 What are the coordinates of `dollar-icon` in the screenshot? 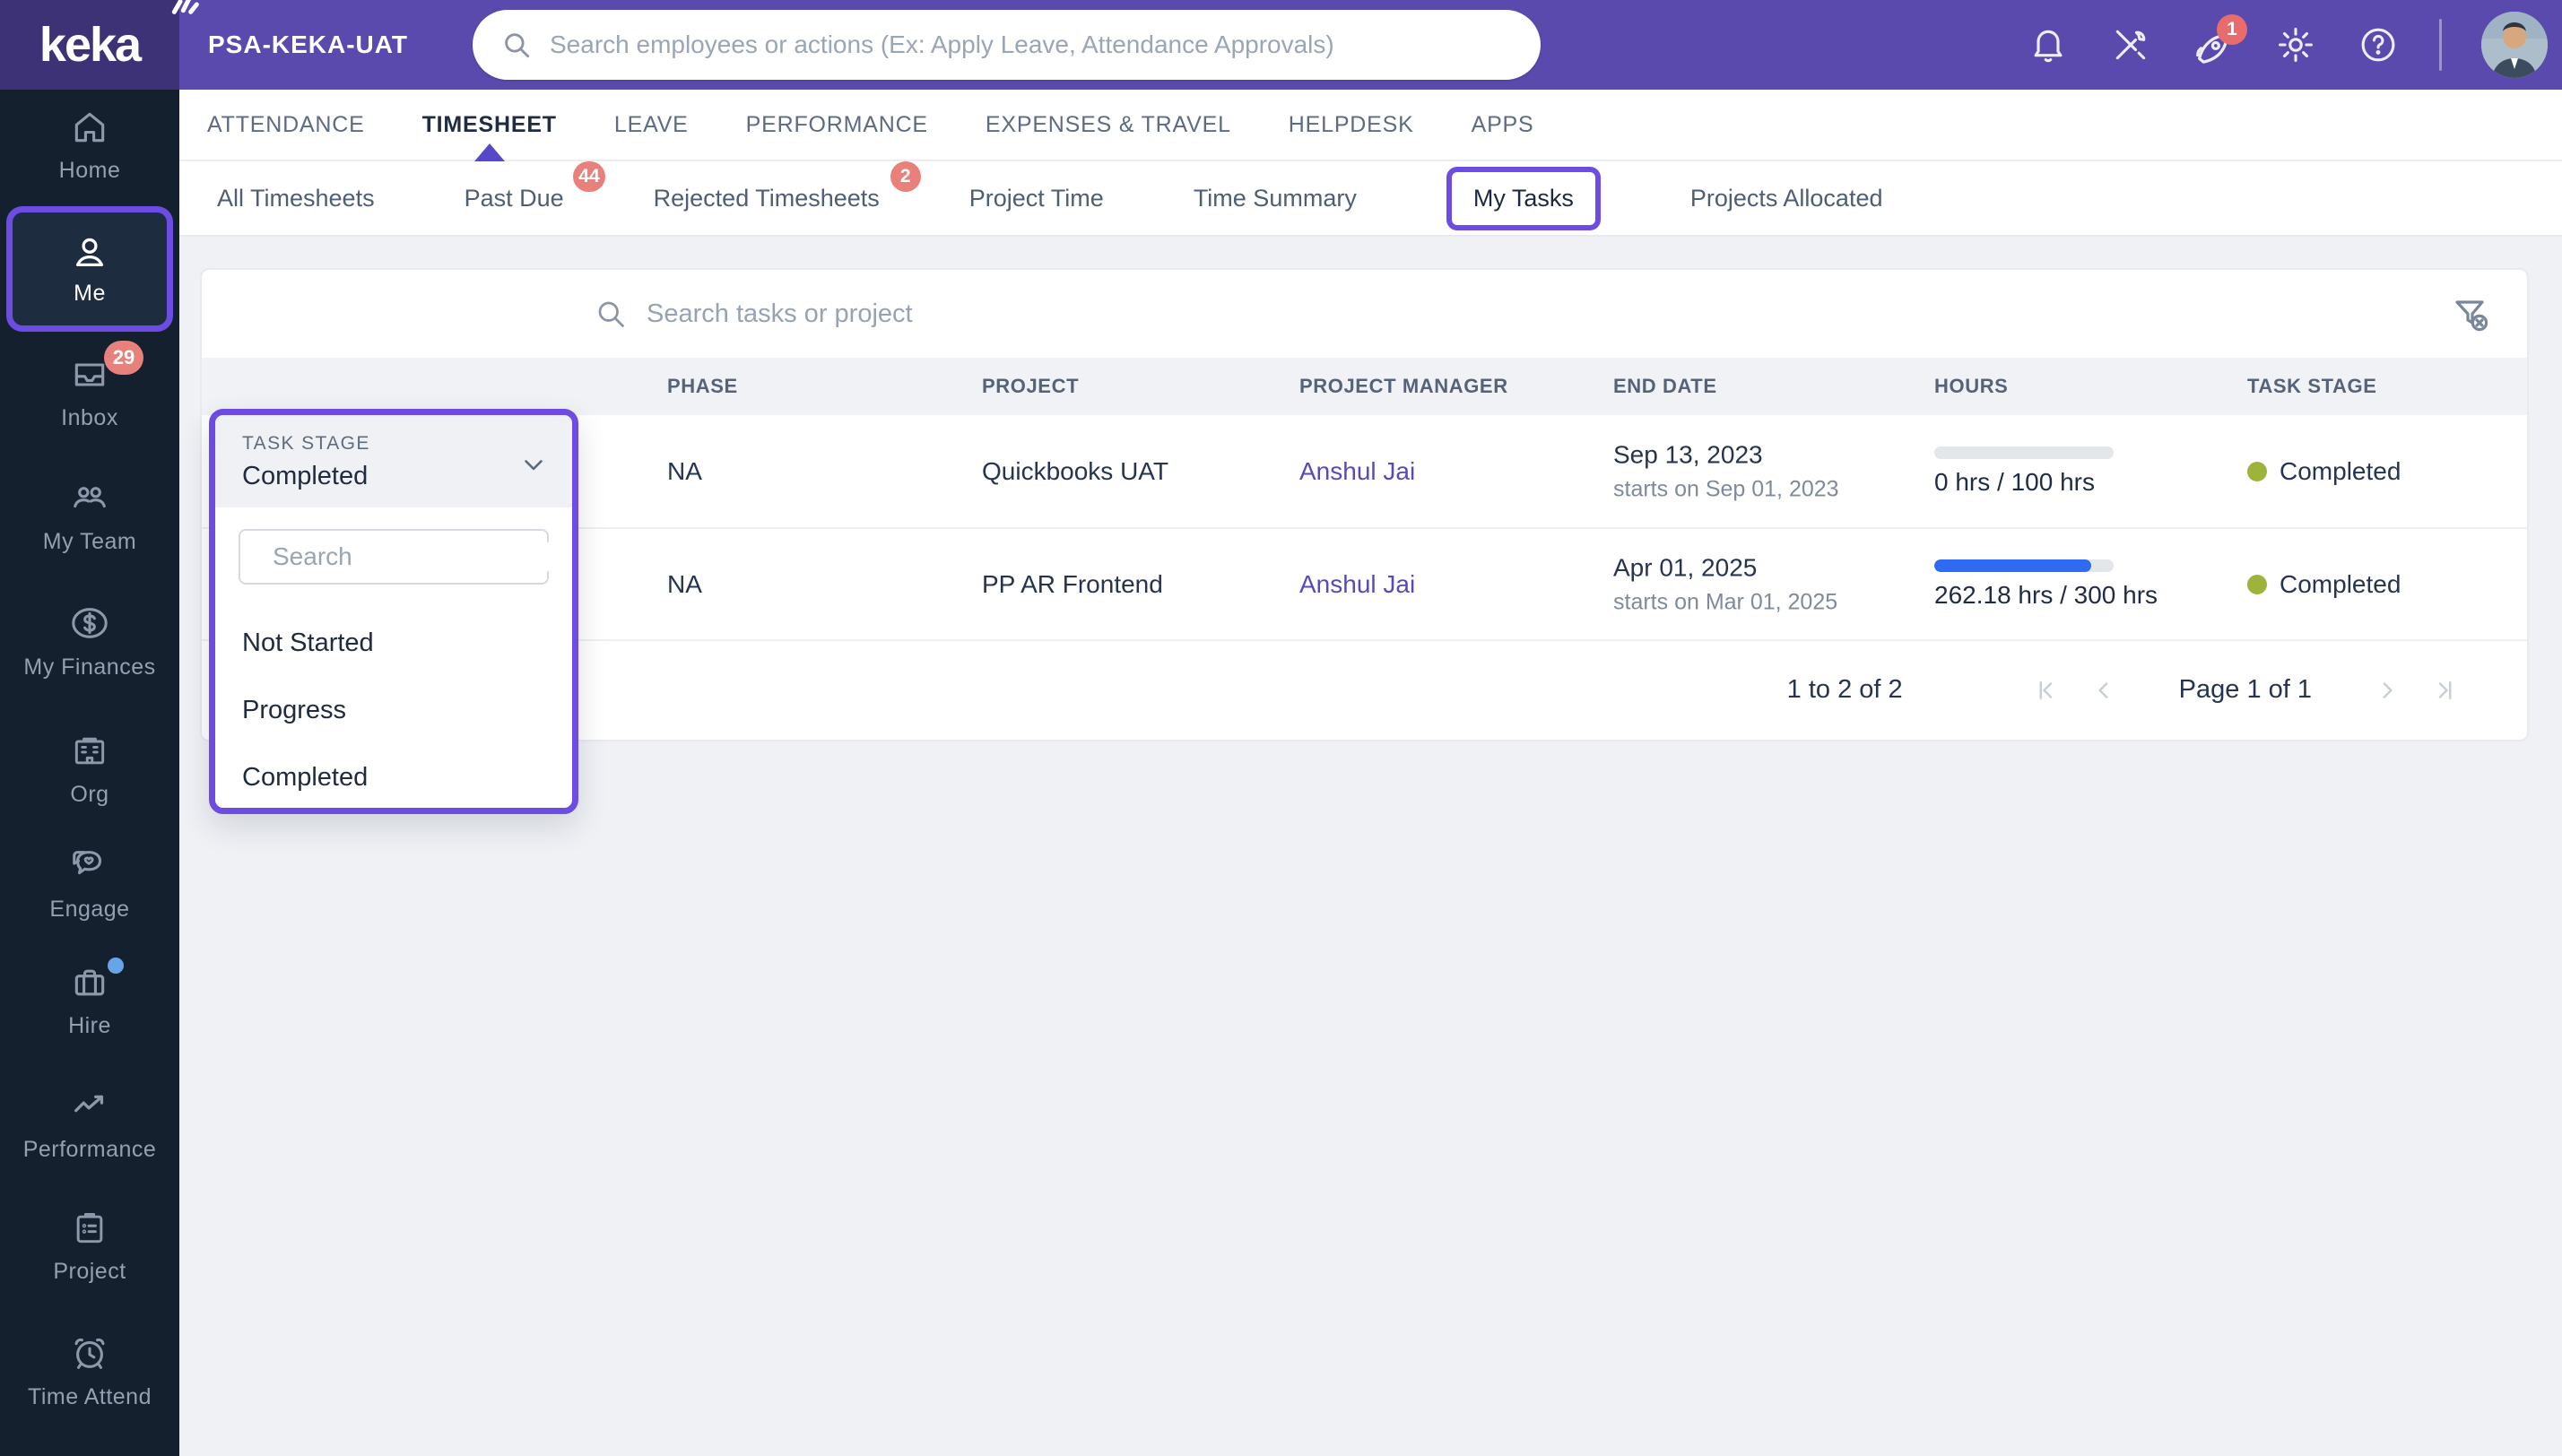 It's located at (90, 623).